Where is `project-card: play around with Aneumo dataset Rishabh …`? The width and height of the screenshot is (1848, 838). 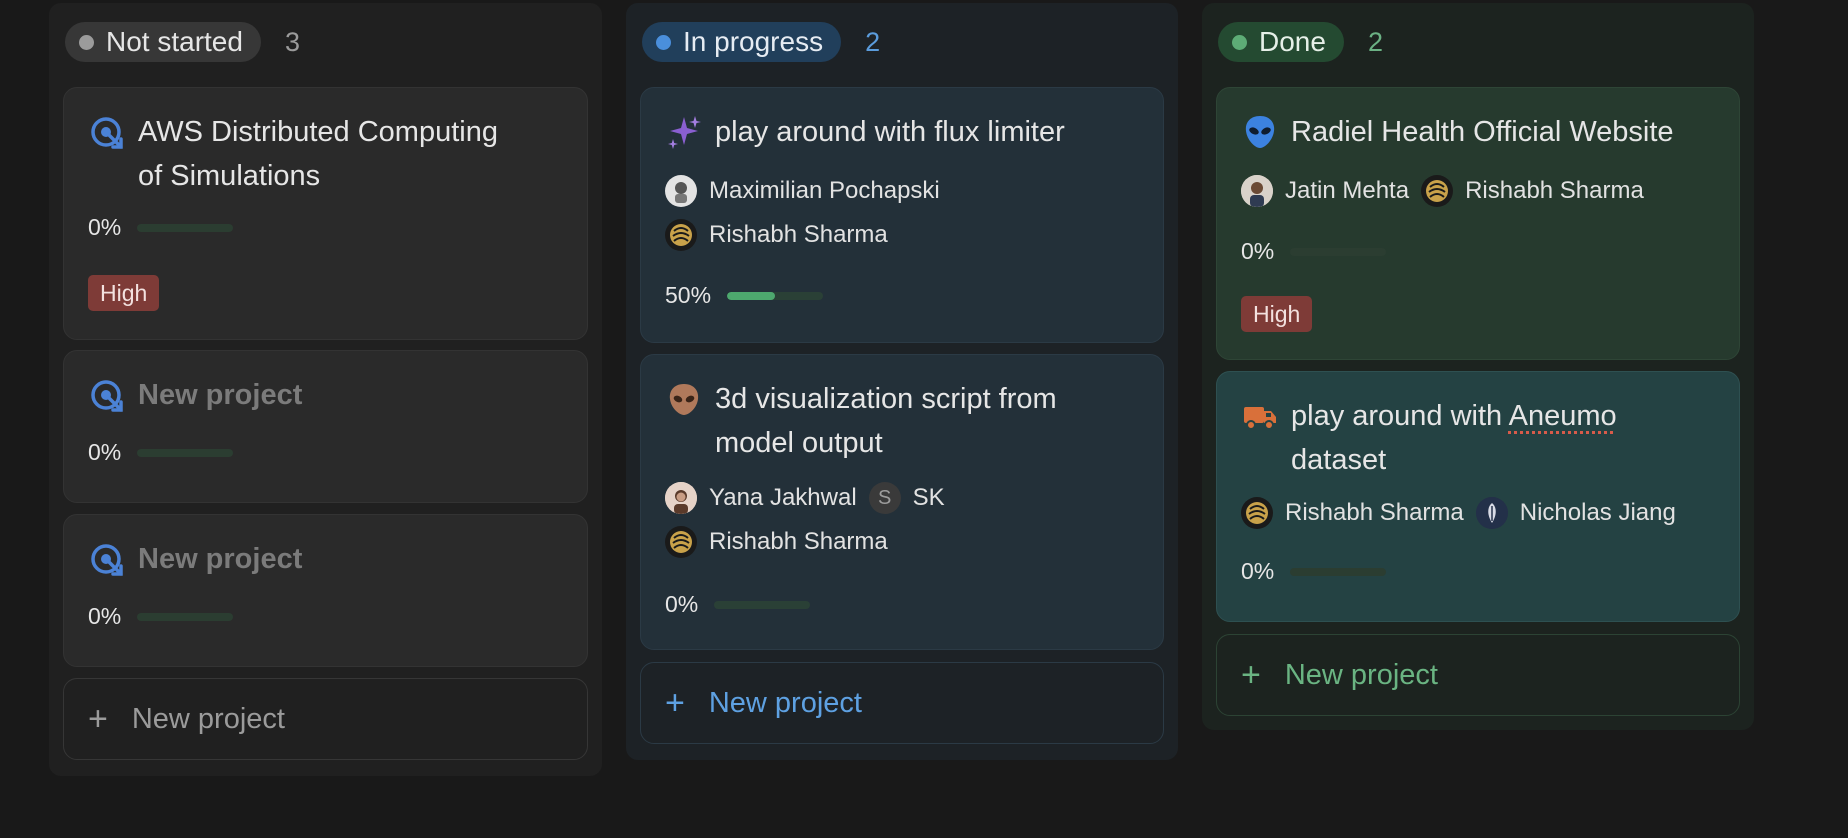 project-card: play around with Aneumo dataset Rishabh … is located at coordinates (1478, 496).